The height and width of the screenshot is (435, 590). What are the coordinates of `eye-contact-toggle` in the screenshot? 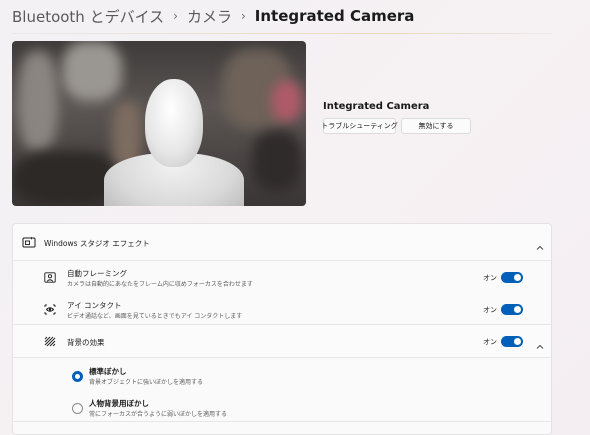 It's located at (512, 309).